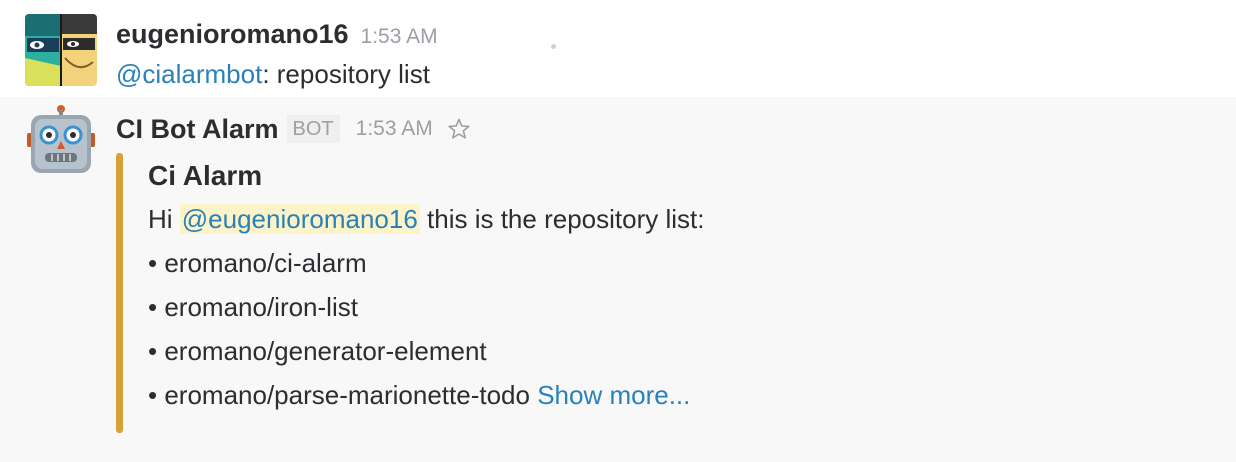 The width and height of the screenshot is (1236, 462). Describe the element at coordinates (197, 129) in the screenshot. I see `bot-username: CI Bot Alarm` at that location.